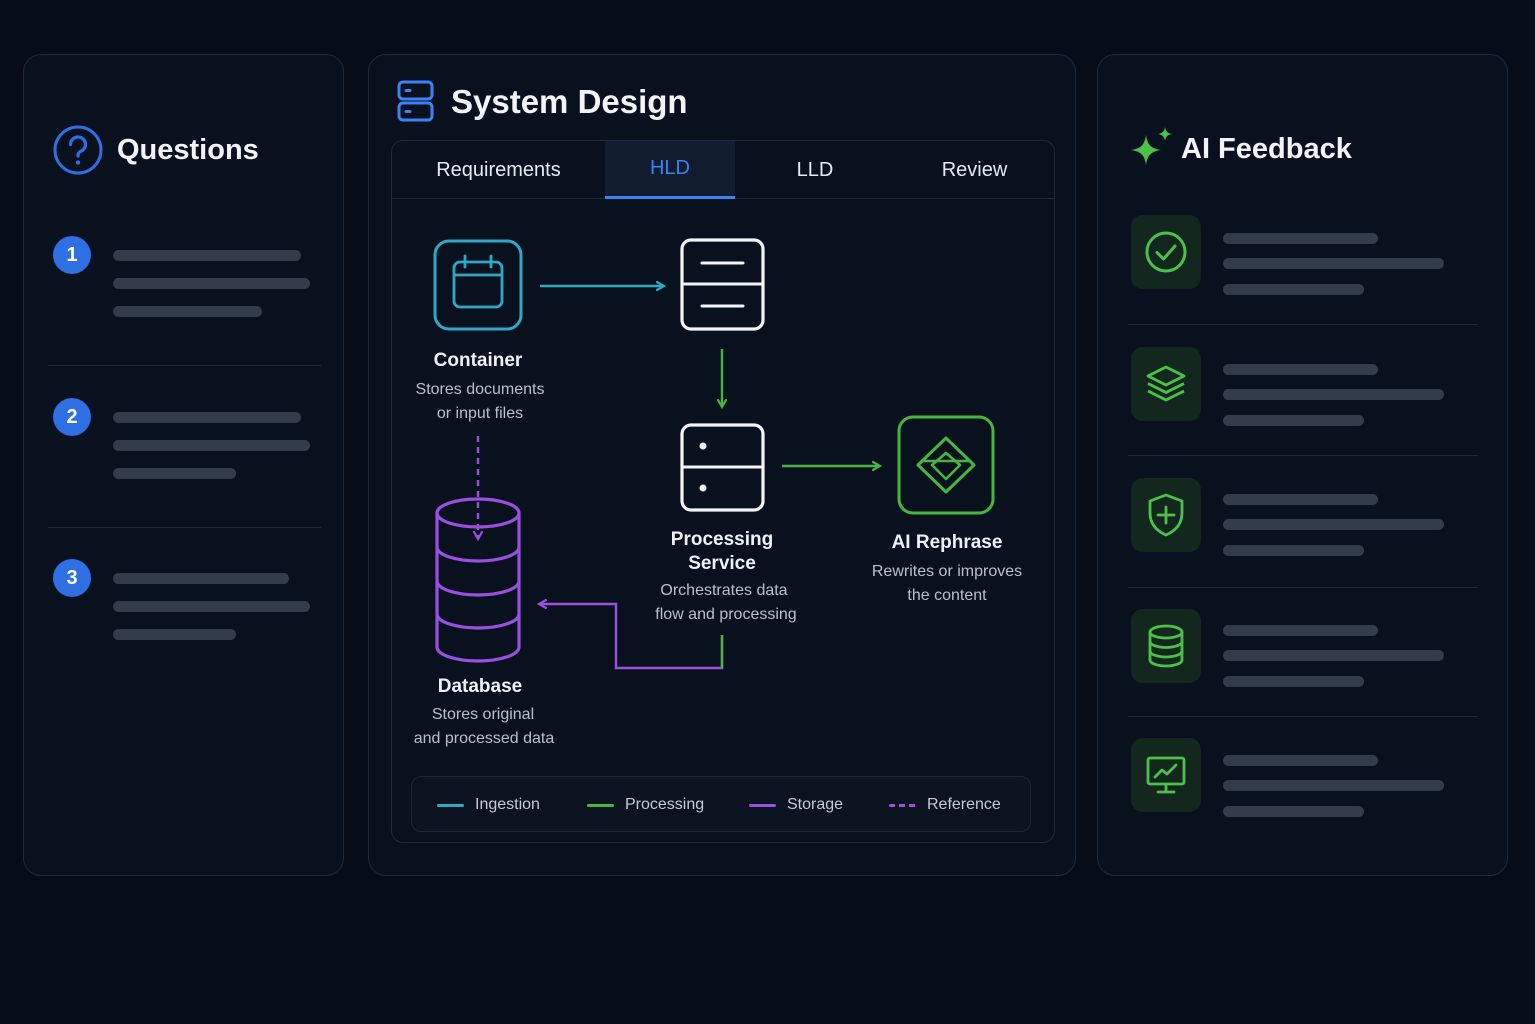 This screenshot has width=1535, height=1024. Describe the element at coordinates (964, 804) in the screenshot. I see `legend-label: Reference` at that location.